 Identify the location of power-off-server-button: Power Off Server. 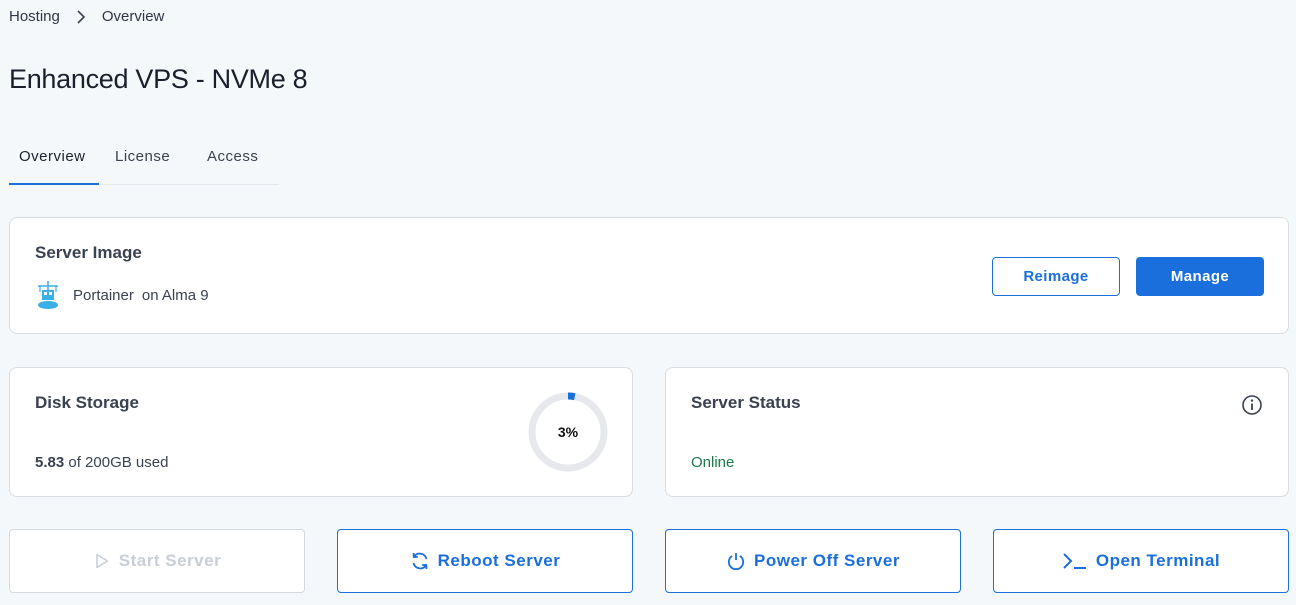
(813, 561).